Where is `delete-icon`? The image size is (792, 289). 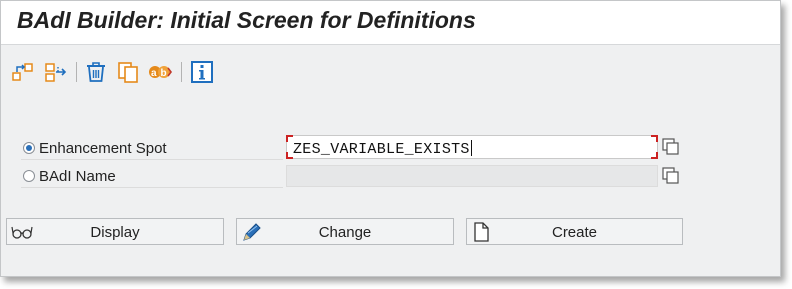
delete-icon is located at coordinates (96, 72).